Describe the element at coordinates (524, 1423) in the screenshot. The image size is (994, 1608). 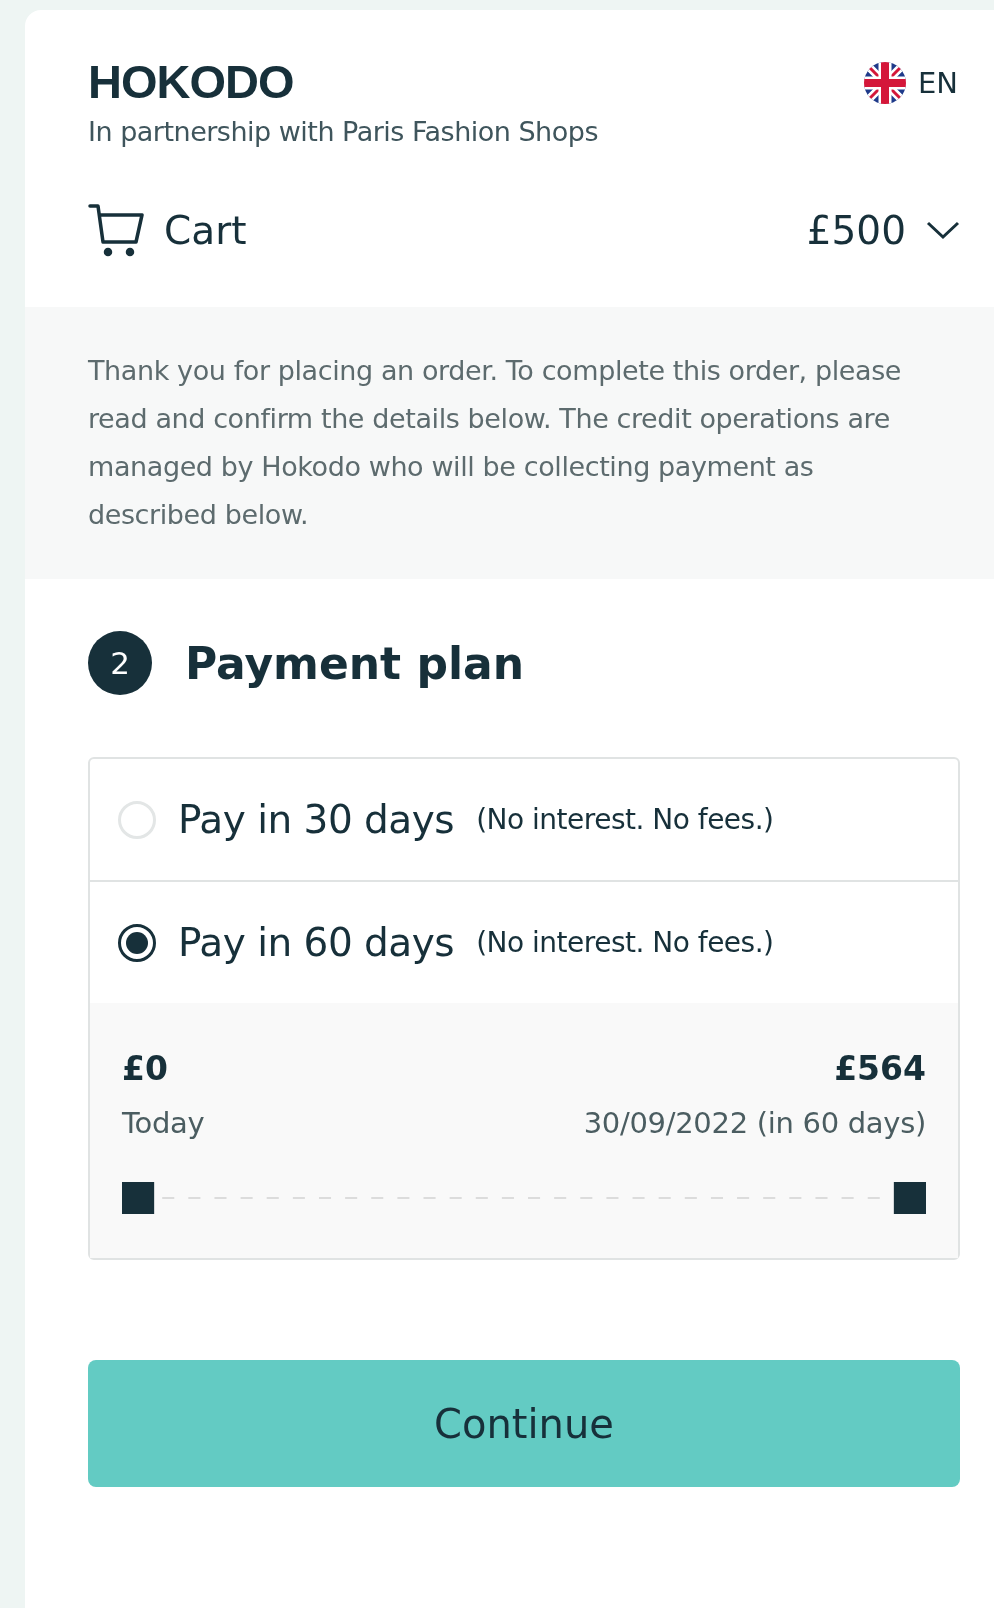
I see `continue-button: Continue` at that location.